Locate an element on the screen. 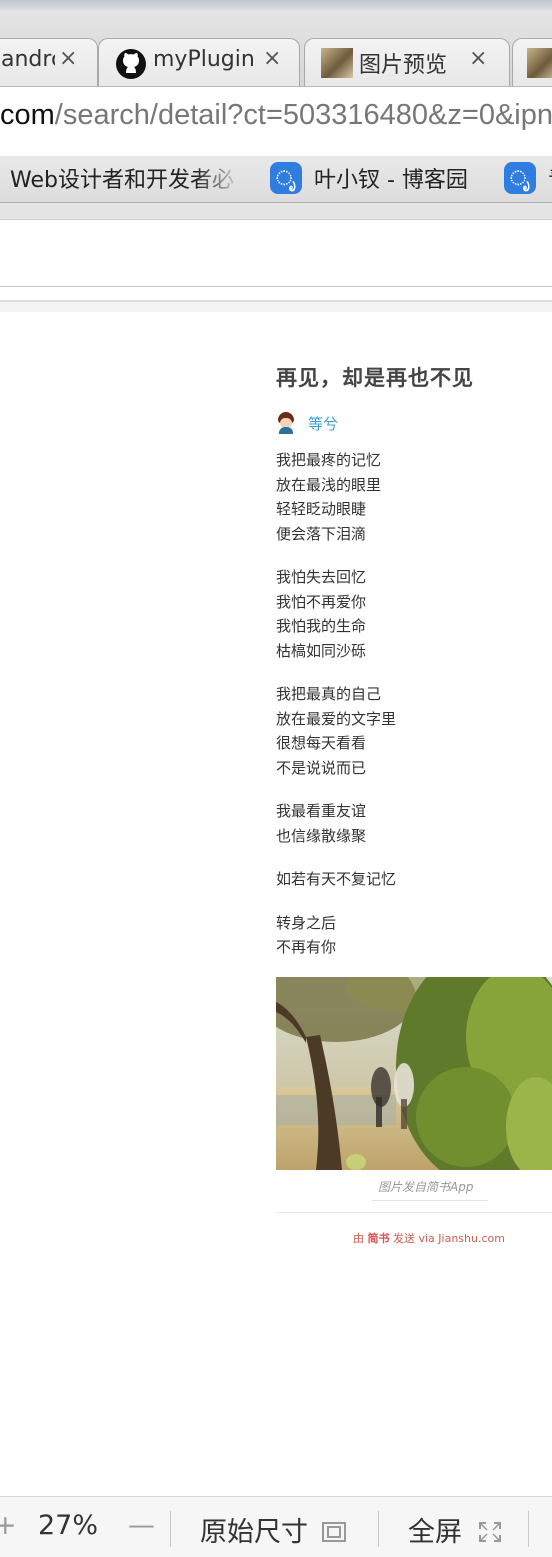 The image size is (552, 1557). zoom-in-button: + is located at coordinates (8, 1525).